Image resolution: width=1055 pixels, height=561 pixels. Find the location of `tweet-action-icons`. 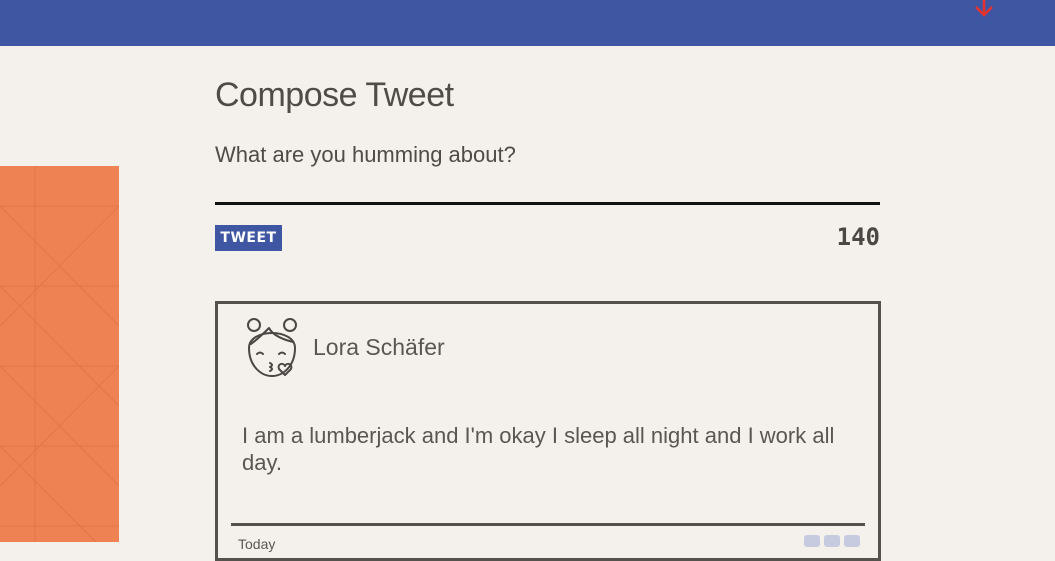

tweet-action-icons is located at coordinates (832, 541).